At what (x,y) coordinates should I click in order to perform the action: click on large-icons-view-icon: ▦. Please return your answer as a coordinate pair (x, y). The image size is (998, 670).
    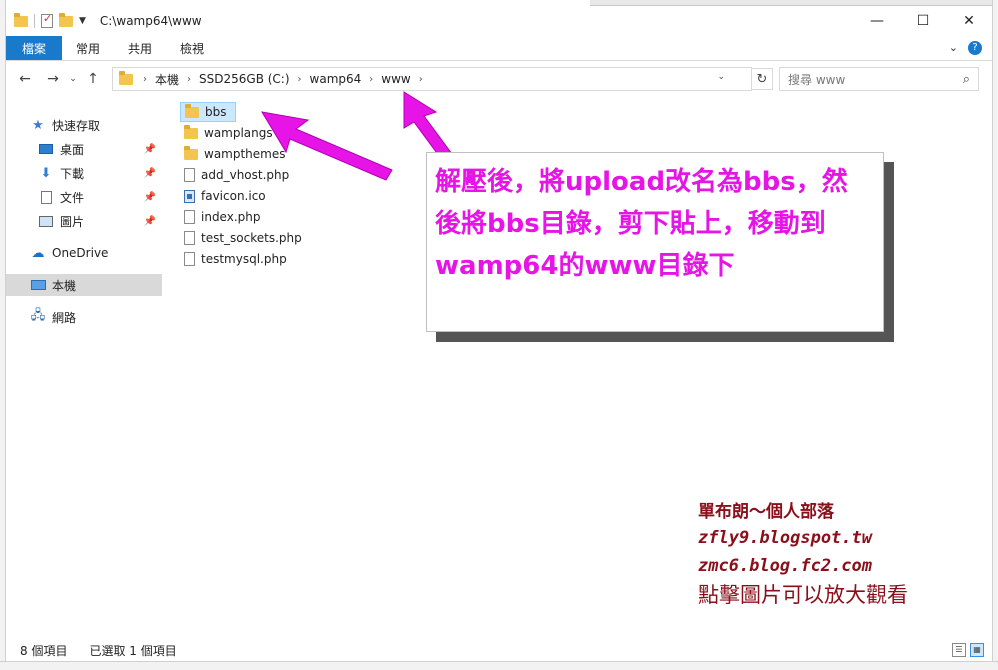
    Looking at the image, I should click on (977, 650).